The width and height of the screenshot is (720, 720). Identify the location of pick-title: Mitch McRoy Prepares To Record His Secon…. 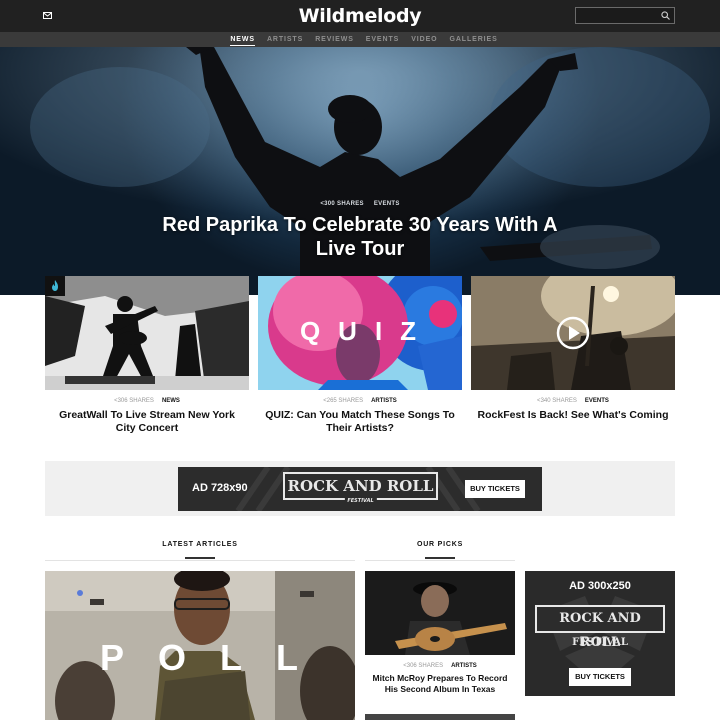
(440, 684).